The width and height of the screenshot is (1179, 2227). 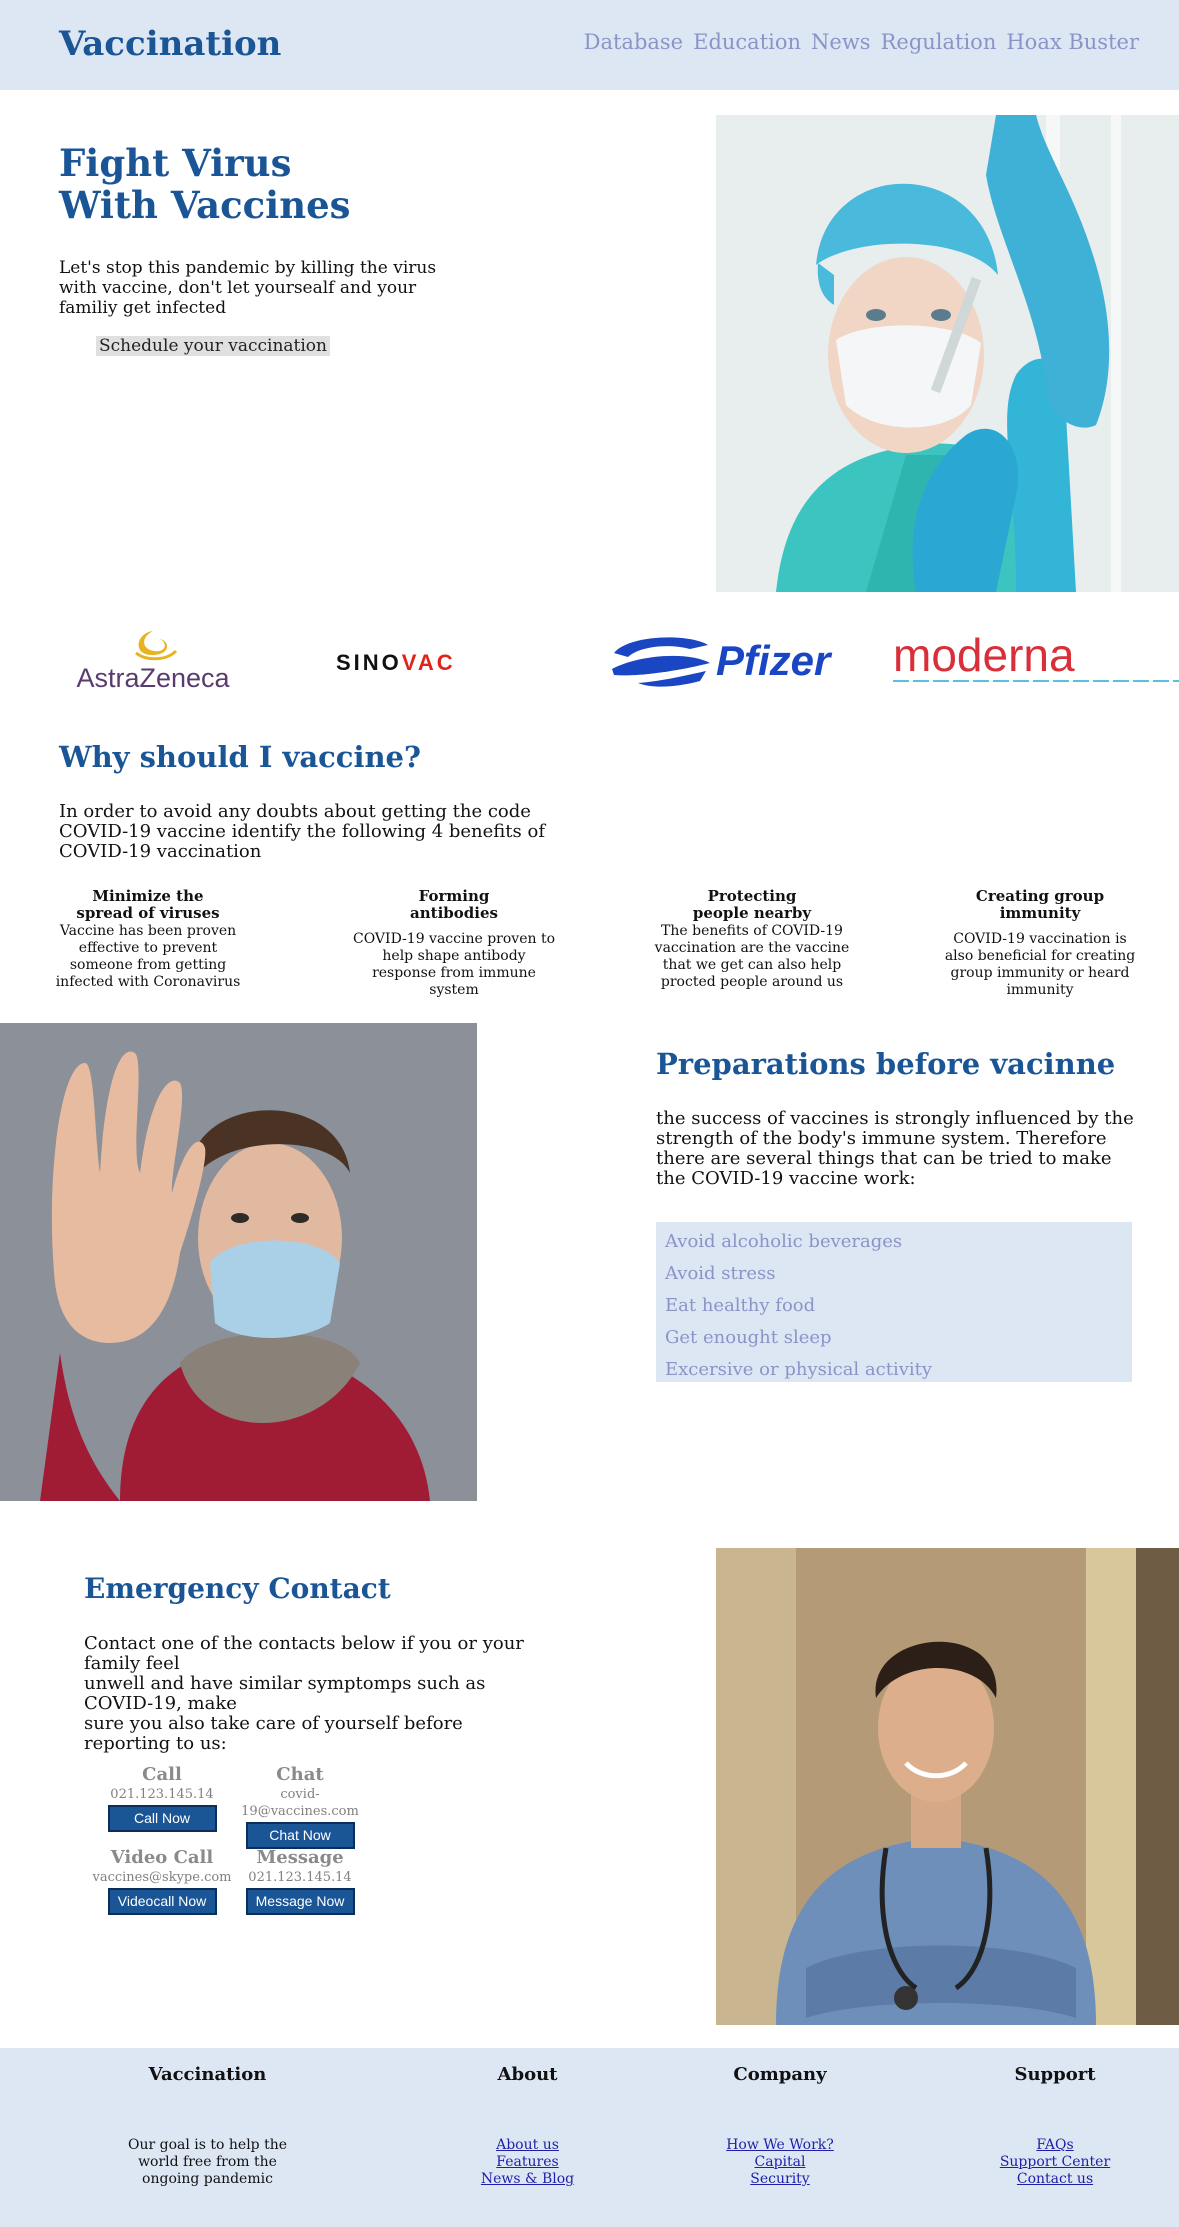 What do you see at coordinates (780, 2179) in the screenshot?
I see `footer-link-security: Security` at bounding box center [780, 2179].